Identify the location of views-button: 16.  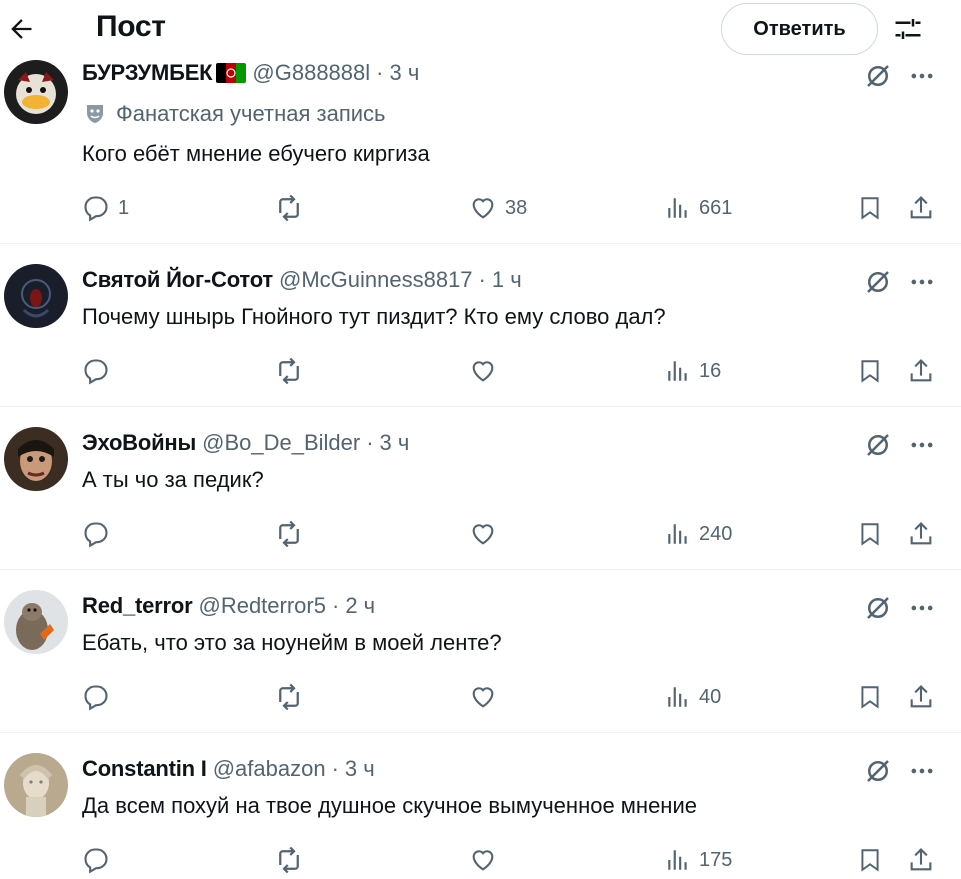
(693, 371).